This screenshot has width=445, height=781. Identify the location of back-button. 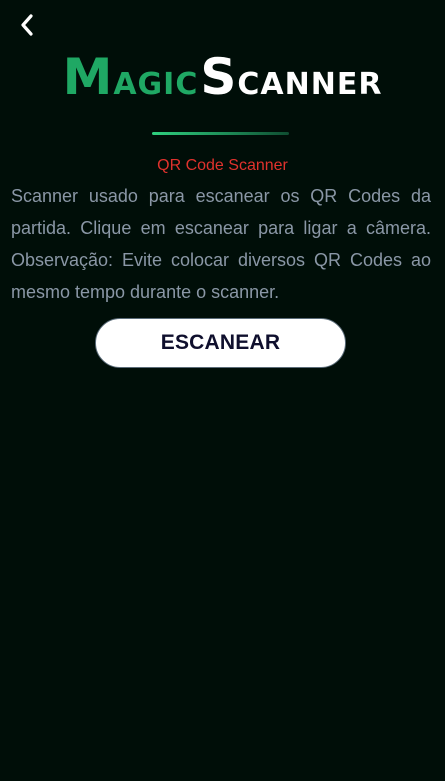
(27, 25).